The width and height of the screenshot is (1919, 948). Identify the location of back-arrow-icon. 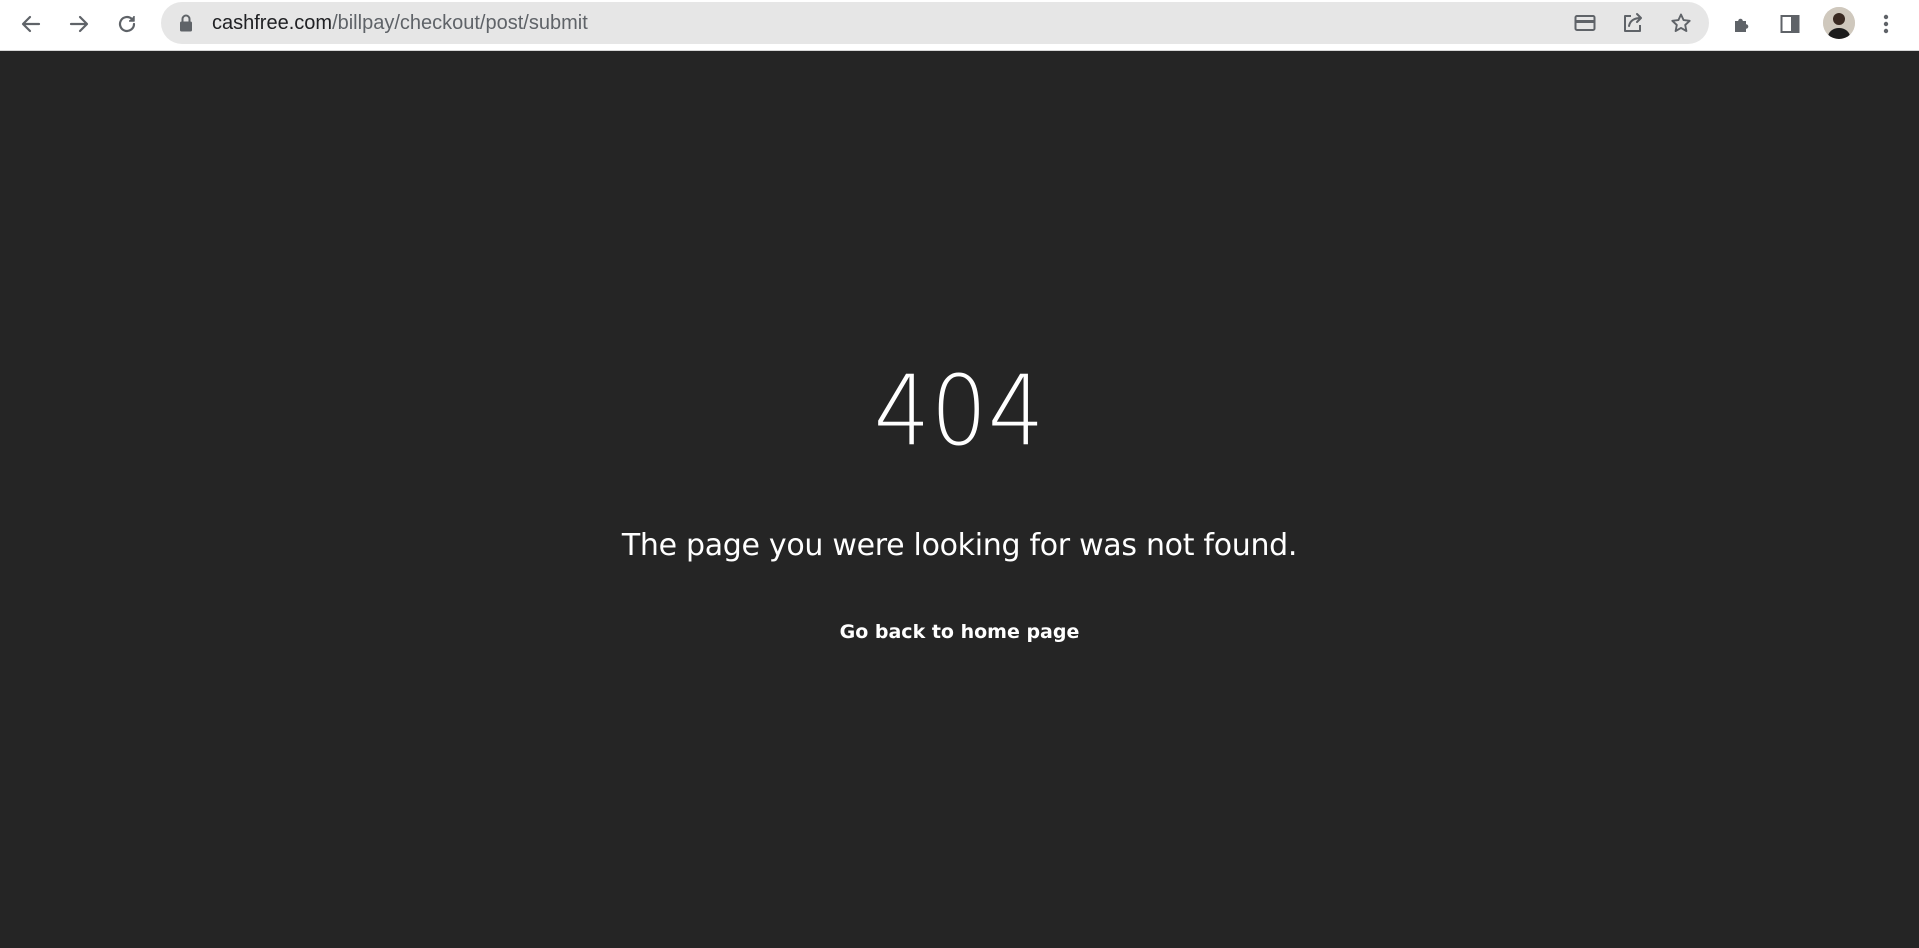
(31, 24).